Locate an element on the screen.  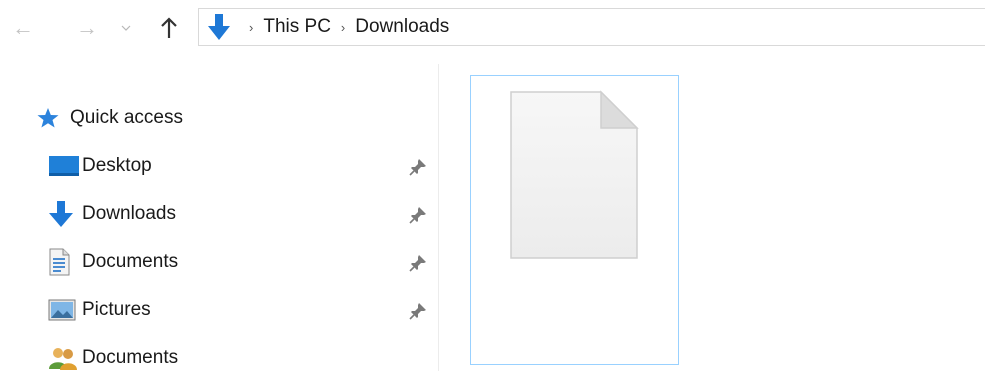
sidebar-item-label: Pictures is located at coordinates (116, 309).